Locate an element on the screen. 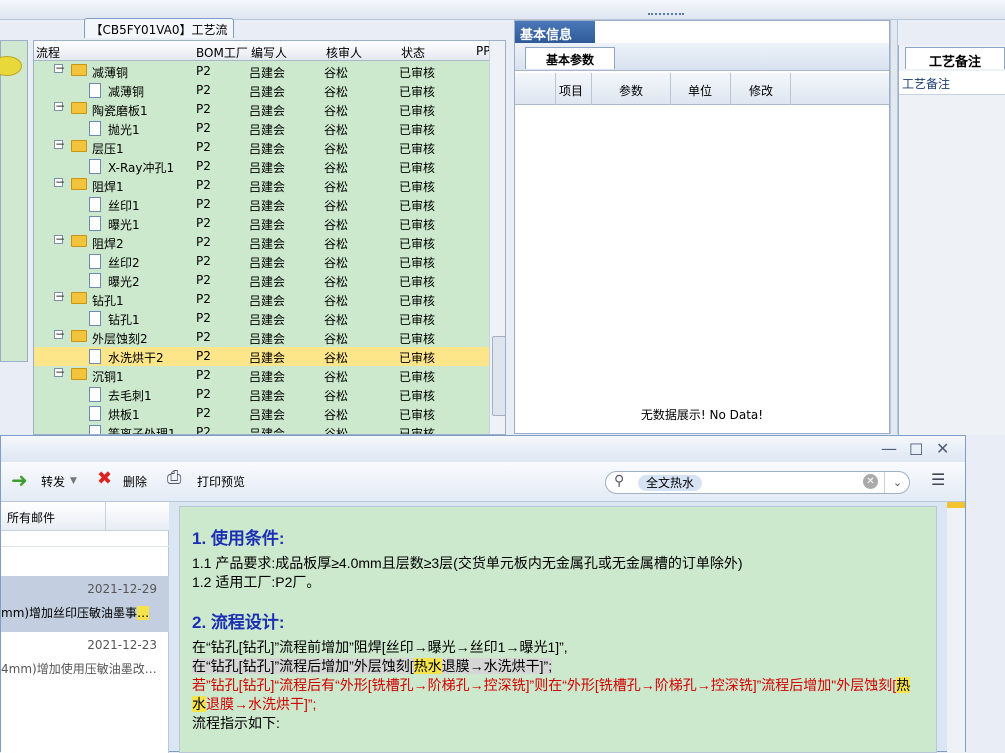 The height and width of the screenshot is (753, 1005). table-row: X-Ray冲孔1 P2 吕建会 谷松 已审核 is located at coordinates (261, 166).